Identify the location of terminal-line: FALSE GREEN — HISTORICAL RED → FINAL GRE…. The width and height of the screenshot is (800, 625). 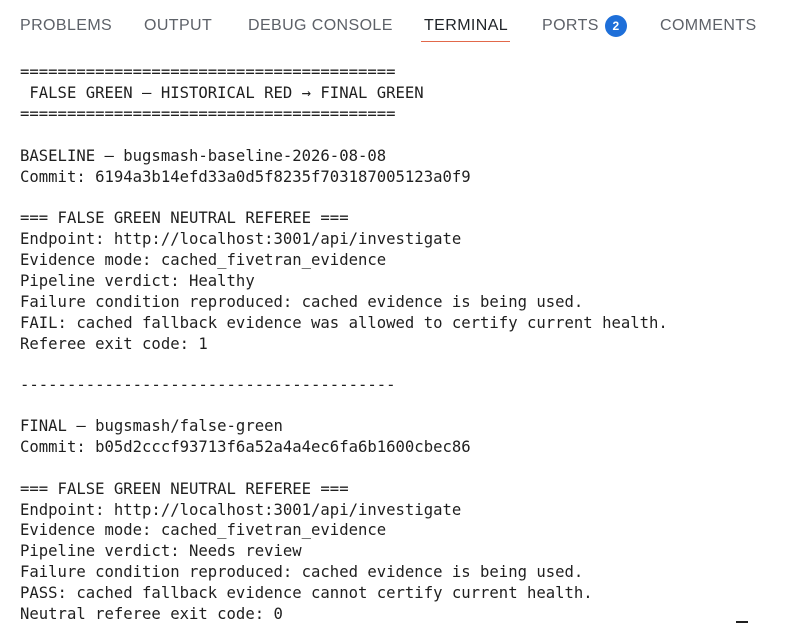
(222, 93).